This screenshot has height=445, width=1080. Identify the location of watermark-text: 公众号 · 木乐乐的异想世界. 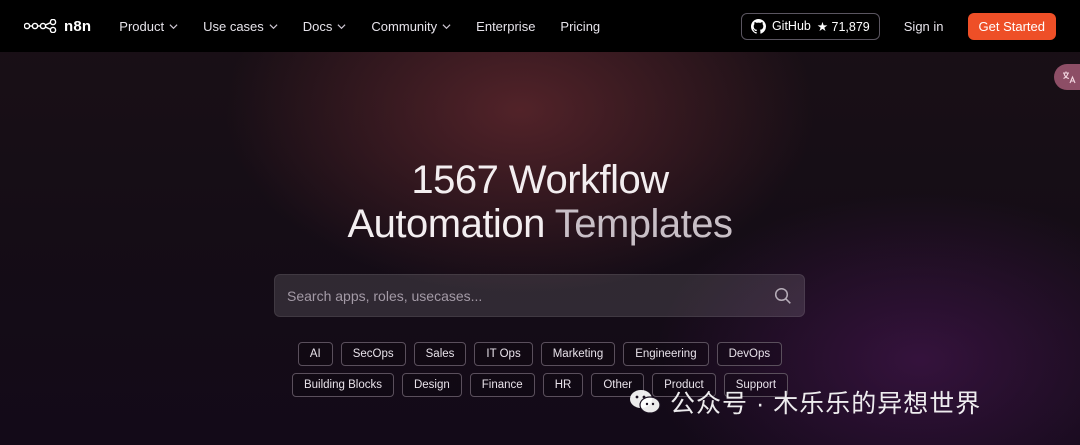
(826, 404).